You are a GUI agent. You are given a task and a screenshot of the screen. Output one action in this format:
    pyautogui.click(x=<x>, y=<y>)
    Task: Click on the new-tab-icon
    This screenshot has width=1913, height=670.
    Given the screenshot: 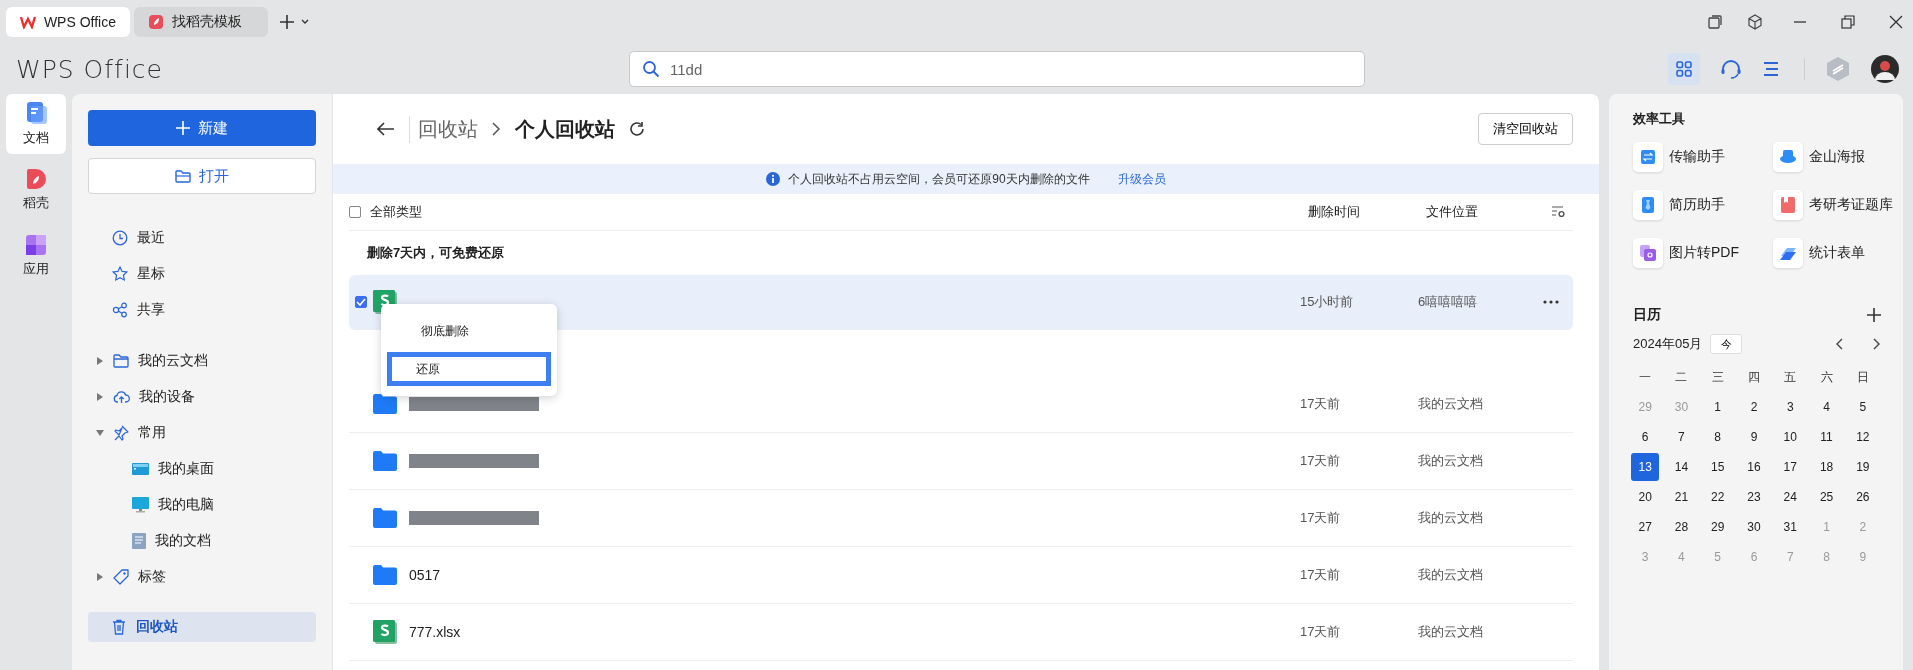 What is the action you would take?
    pyautogui.click(x=295, y=22)
    